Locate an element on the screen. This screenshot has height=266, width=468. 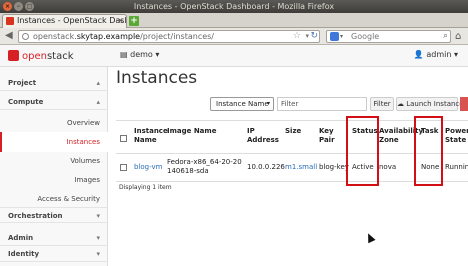
brand-prefix: open is located at coordinates (34, 56).